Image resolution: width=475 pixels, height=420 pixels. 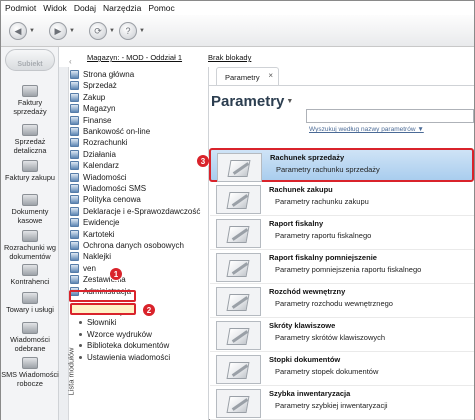 What do you see at coordinates (128, 346) in the screenshot?
I see `tree-subitem-label: Biblioteka dokumentów` at bounding box center [128, 346].